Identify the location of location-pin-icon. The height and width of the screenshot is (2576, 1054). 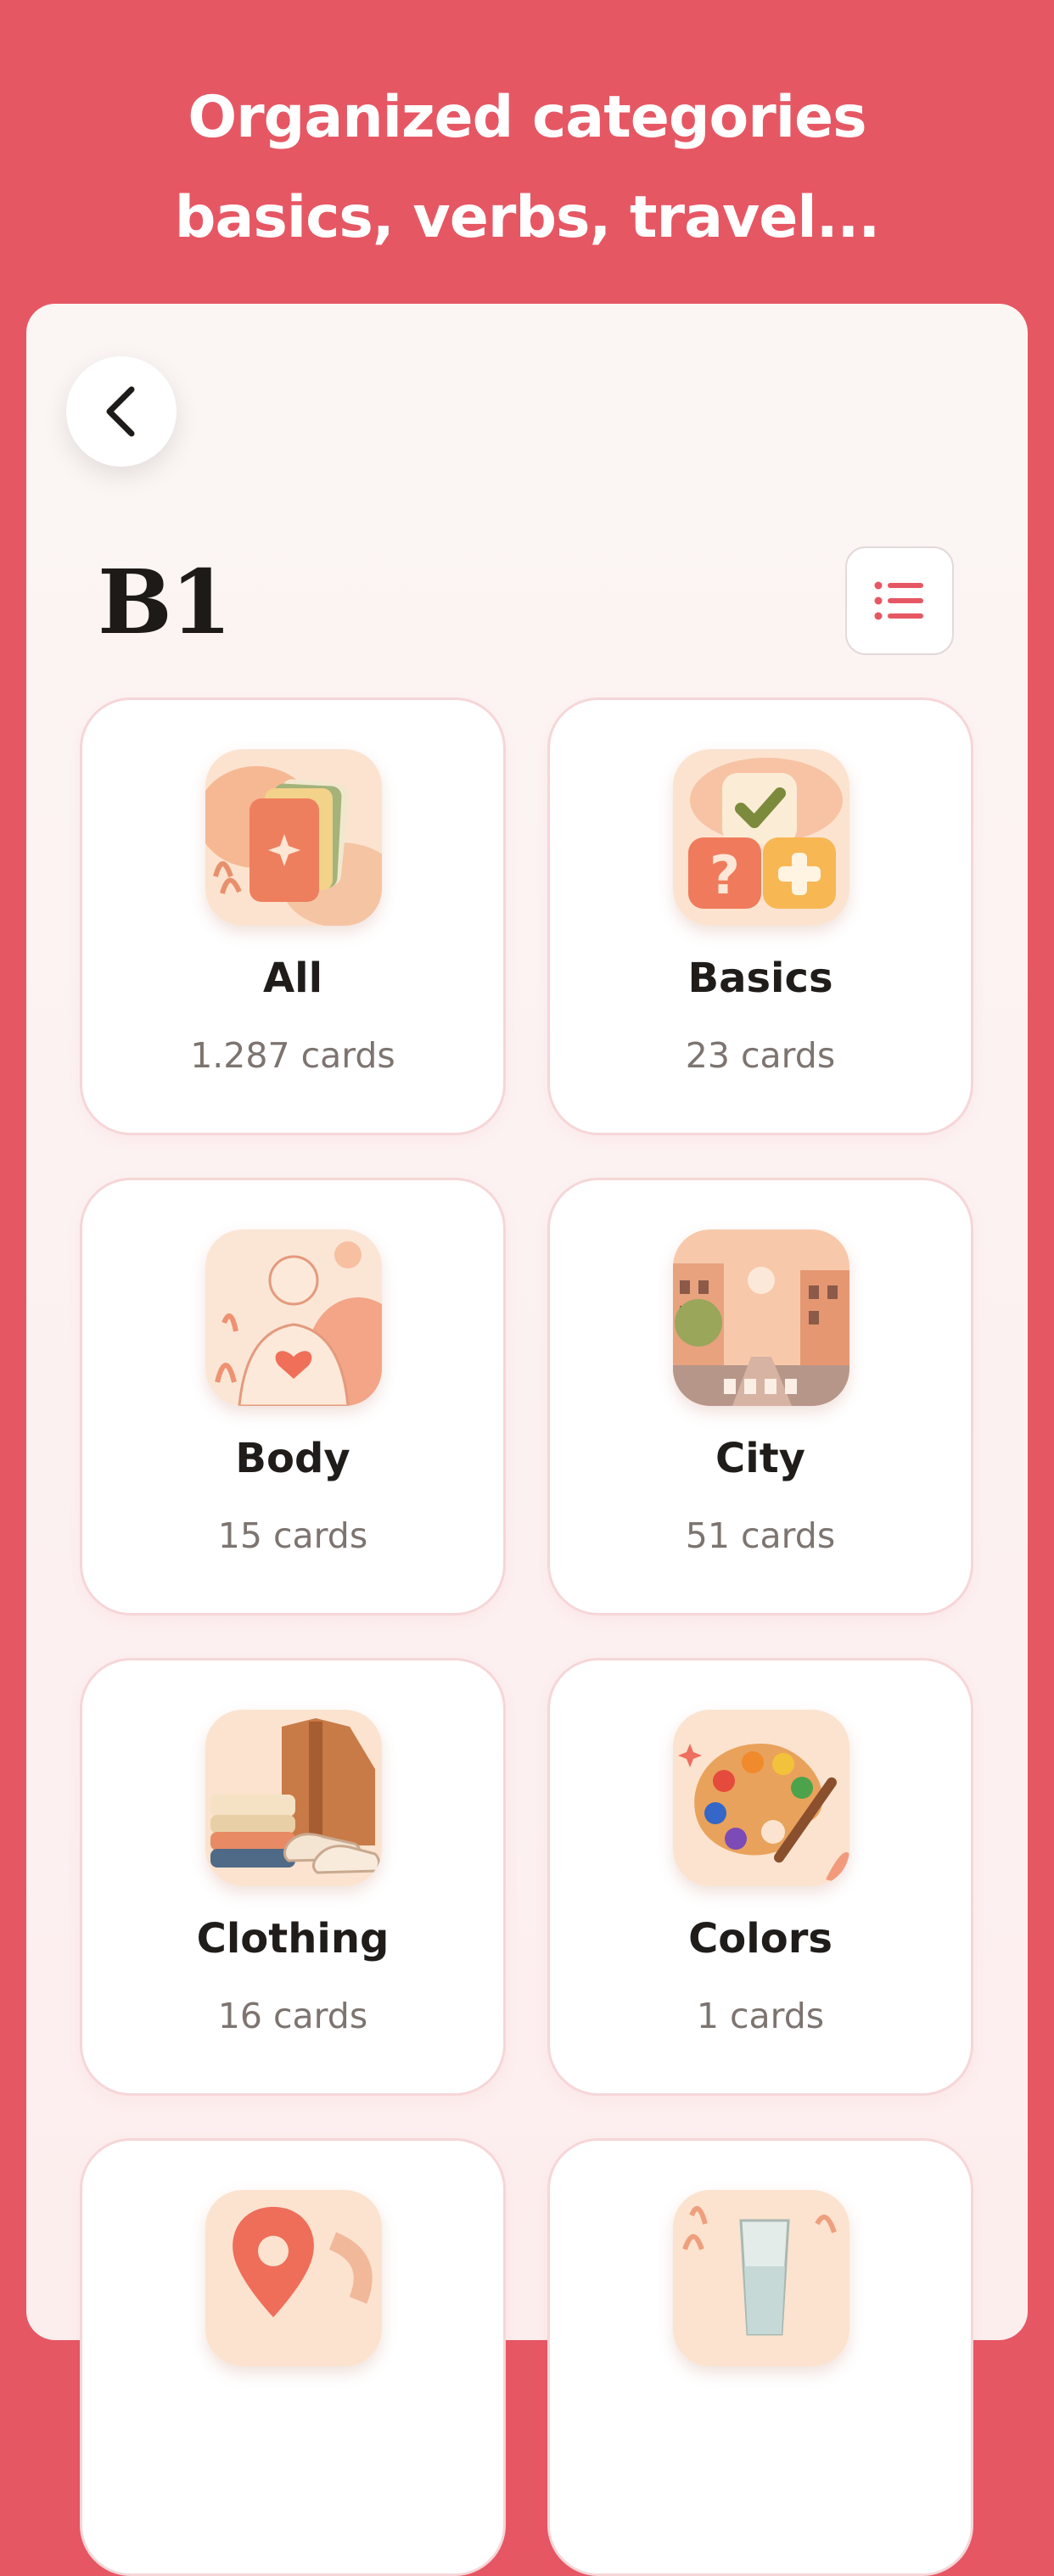
(293, 2278).